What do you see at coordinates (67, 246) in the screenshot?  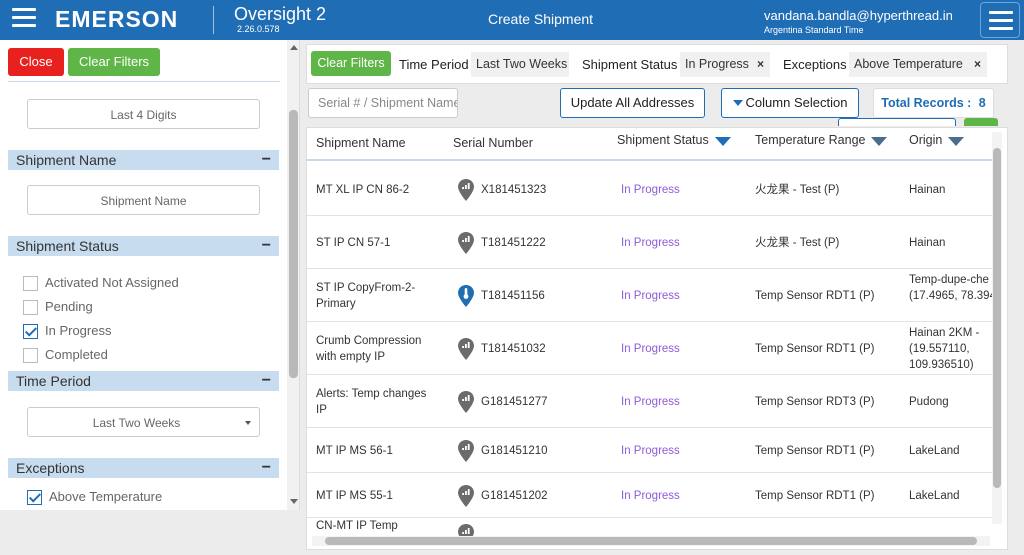 I see `section-title: Shipment Status` at bounding box center [67, 246].